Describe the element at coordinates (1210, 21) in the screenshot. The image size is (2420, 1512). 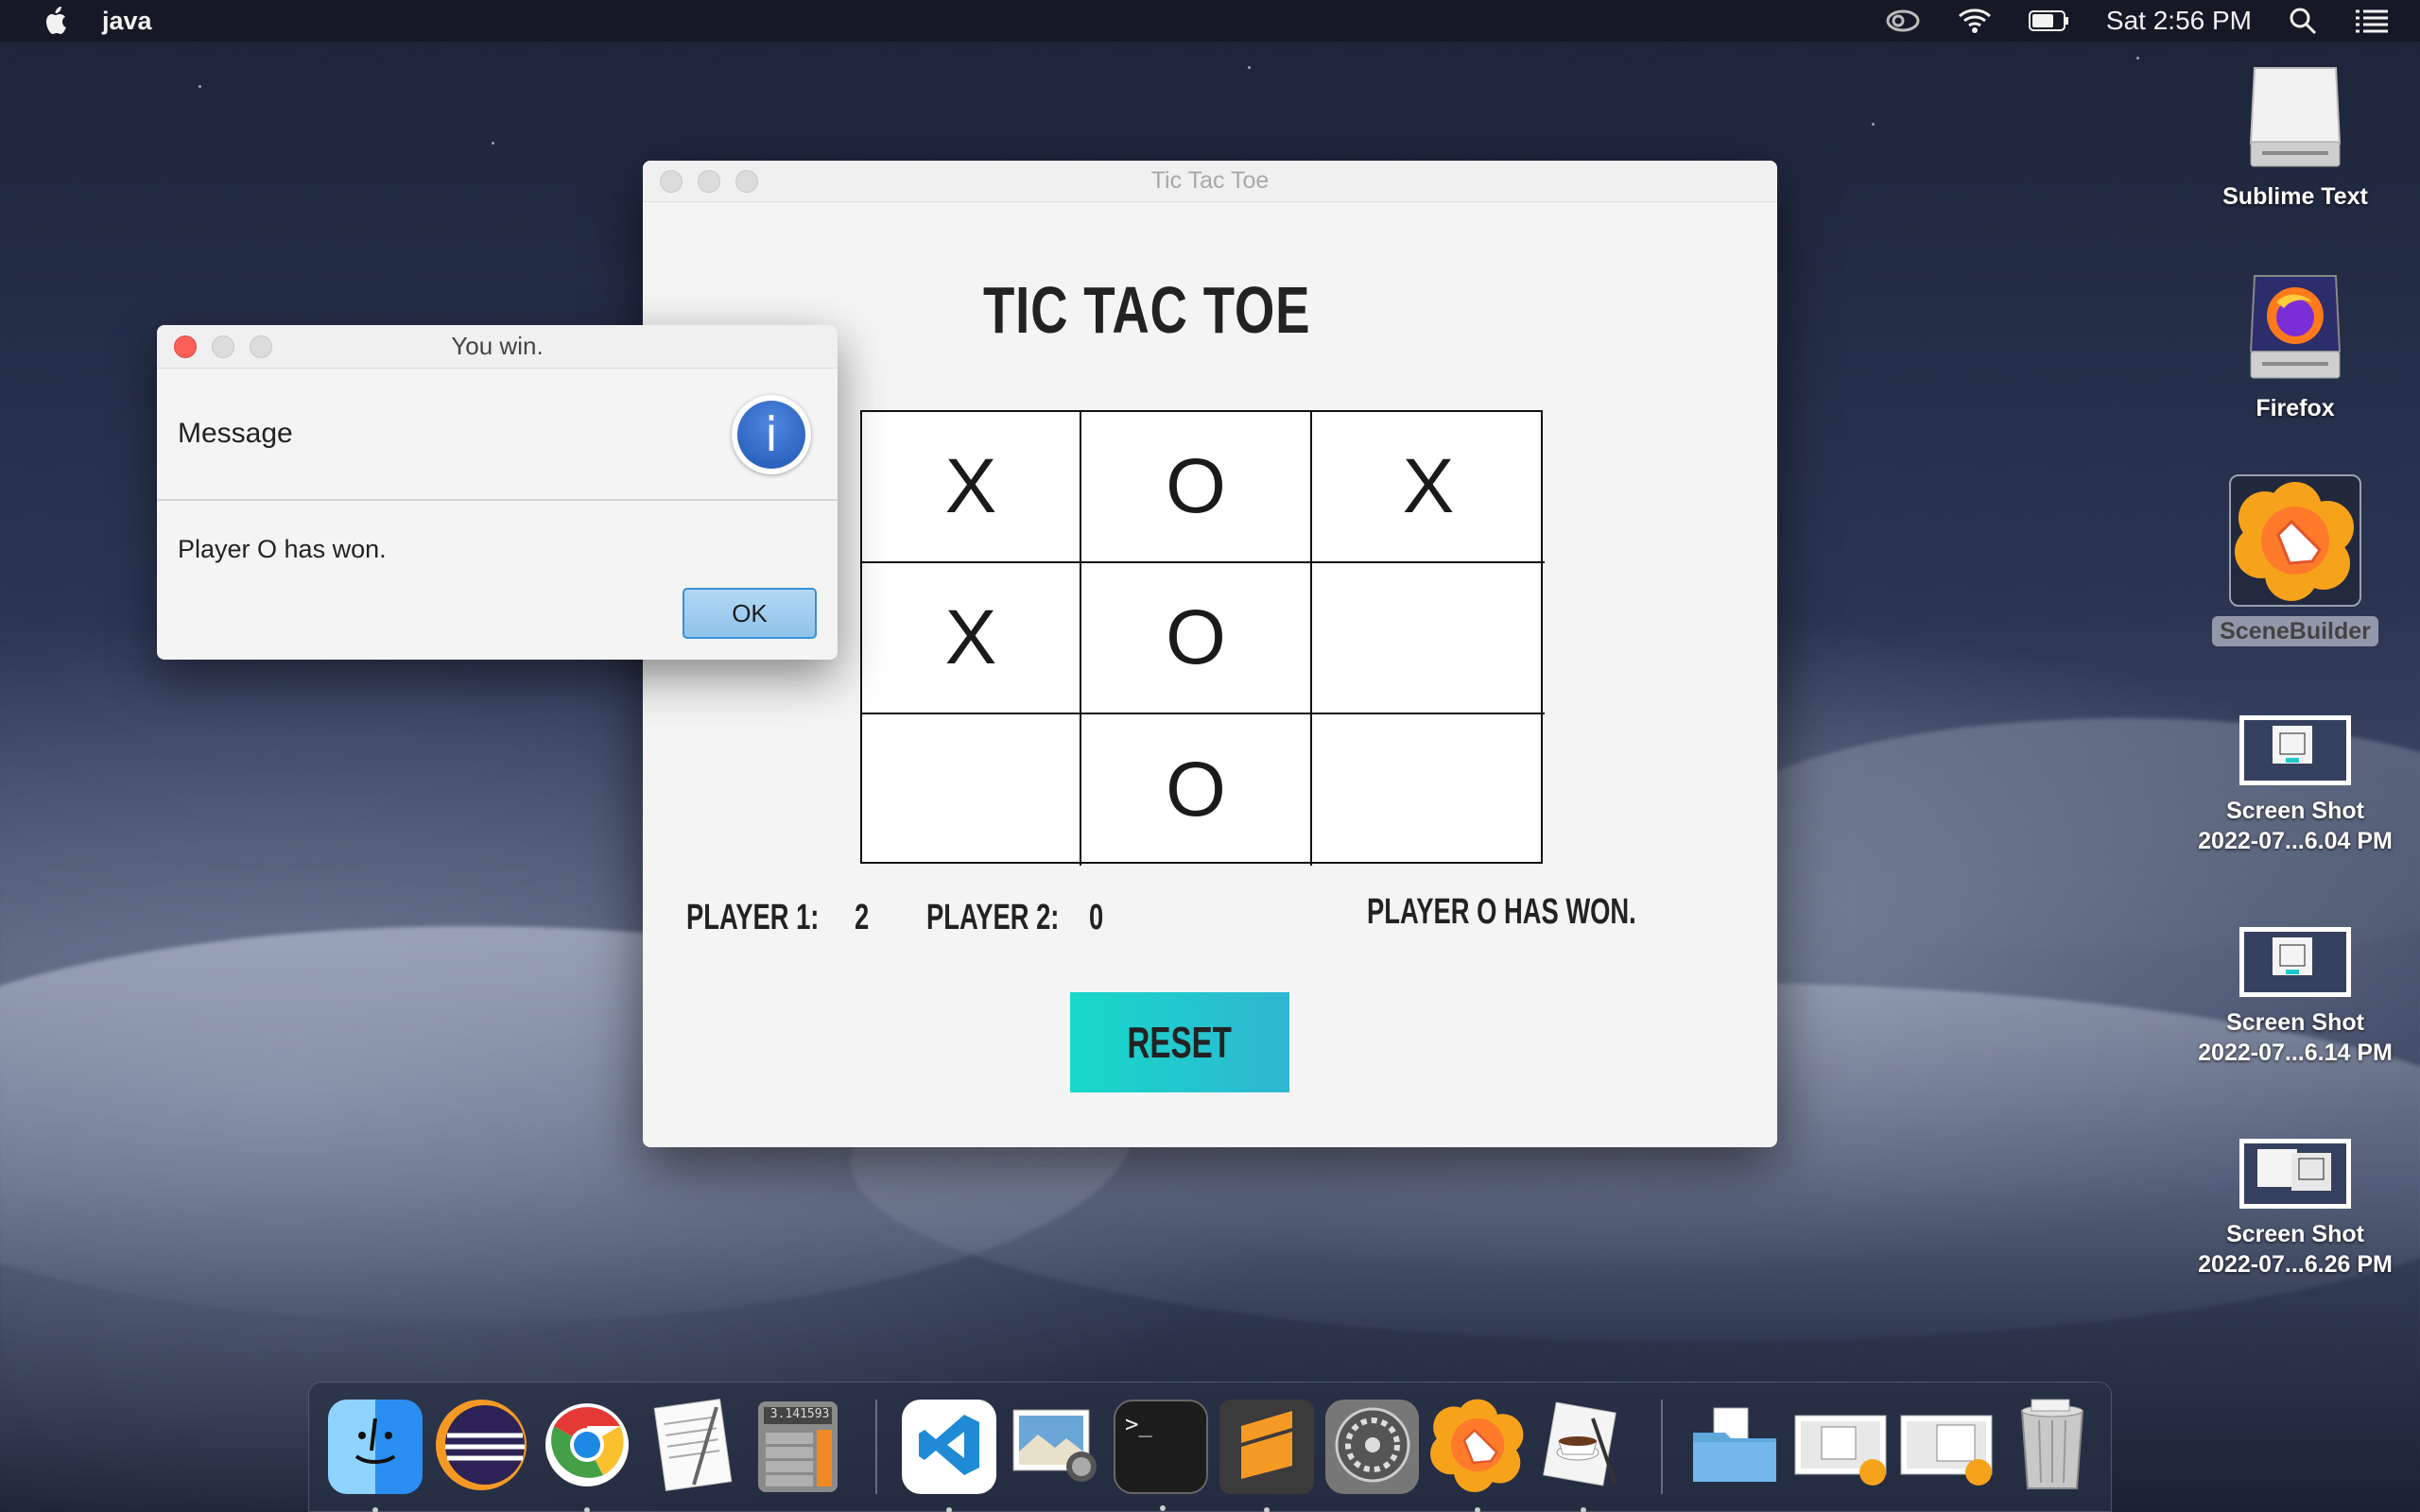
I see `menu-bar: java Sat 2:56 PM` at that location.